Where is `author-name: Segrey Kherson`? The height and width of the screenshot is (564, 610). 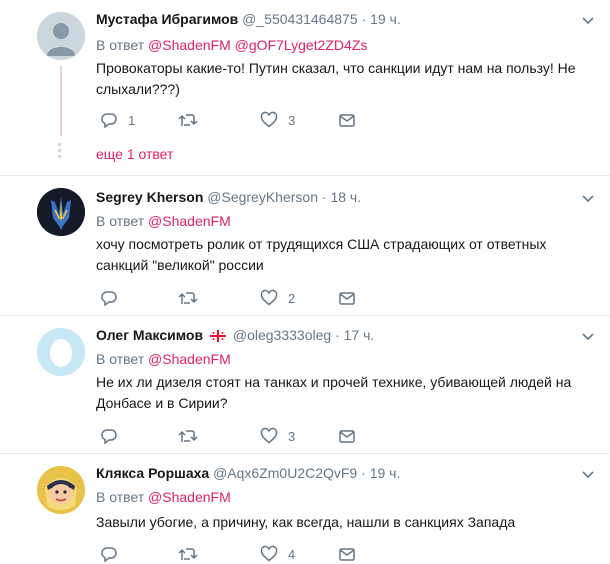 author-name: Segrey Kherson is located at coordinates (149, 197).